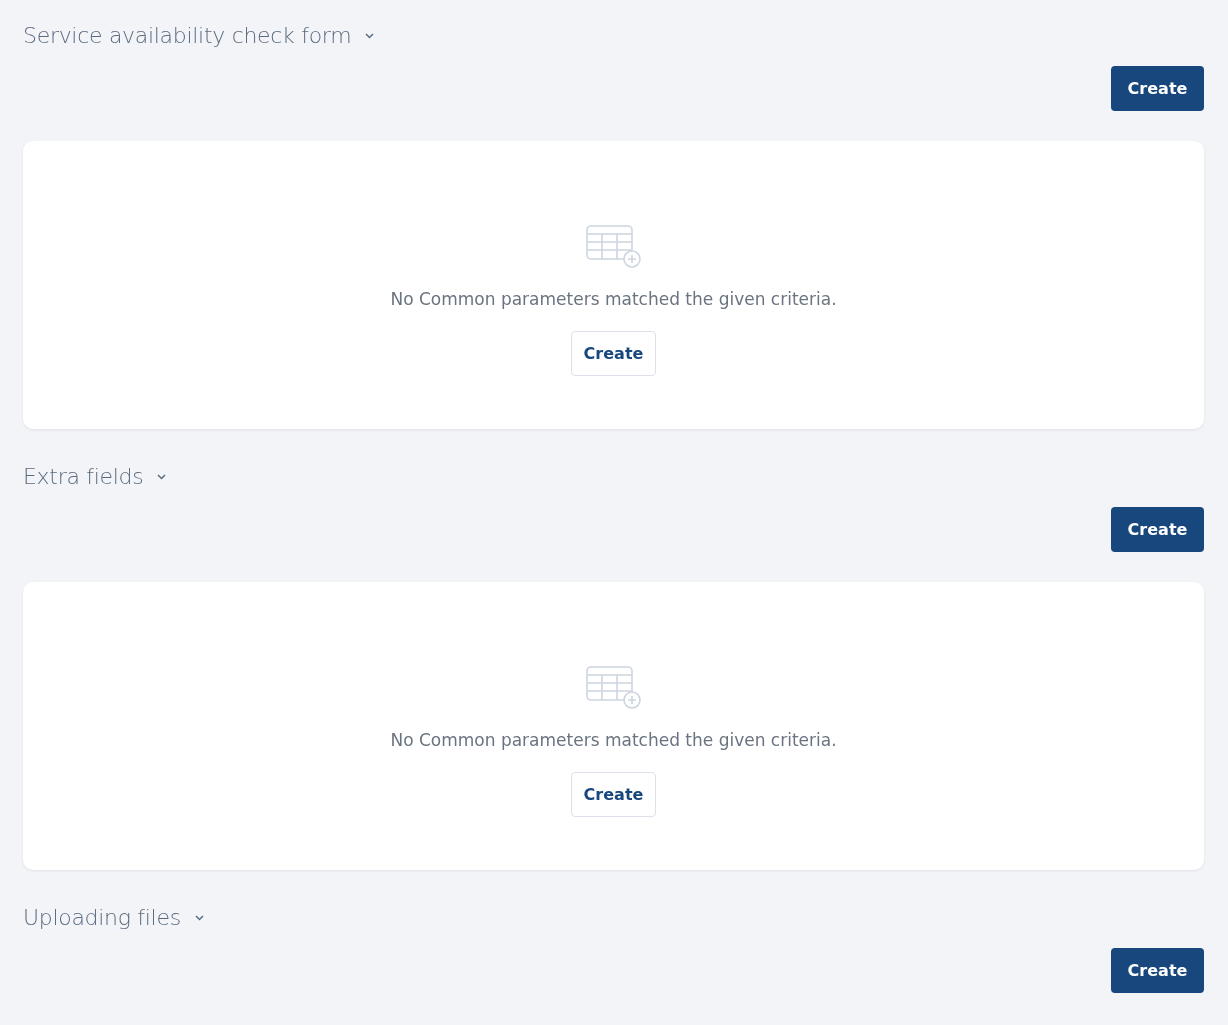 Image resolution: width=1228 pixels, height=1025 pixels. Describe the element at coordinates (83, 476) in the screenshot. I see `section-title: Extra fields` at that location.